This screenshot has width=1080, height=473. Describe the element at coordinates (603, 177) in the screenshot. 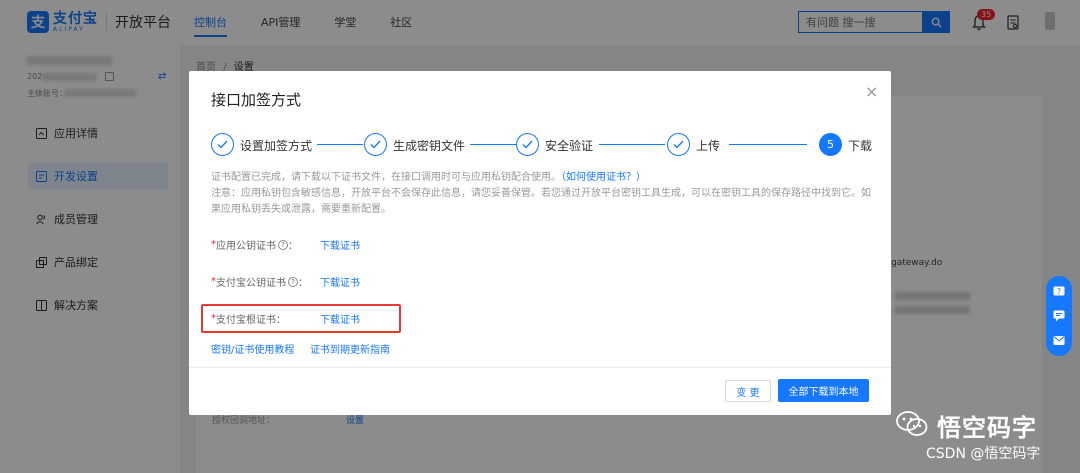

I see `how-to-use-cert-link: （如何使用证书？）` at that location.